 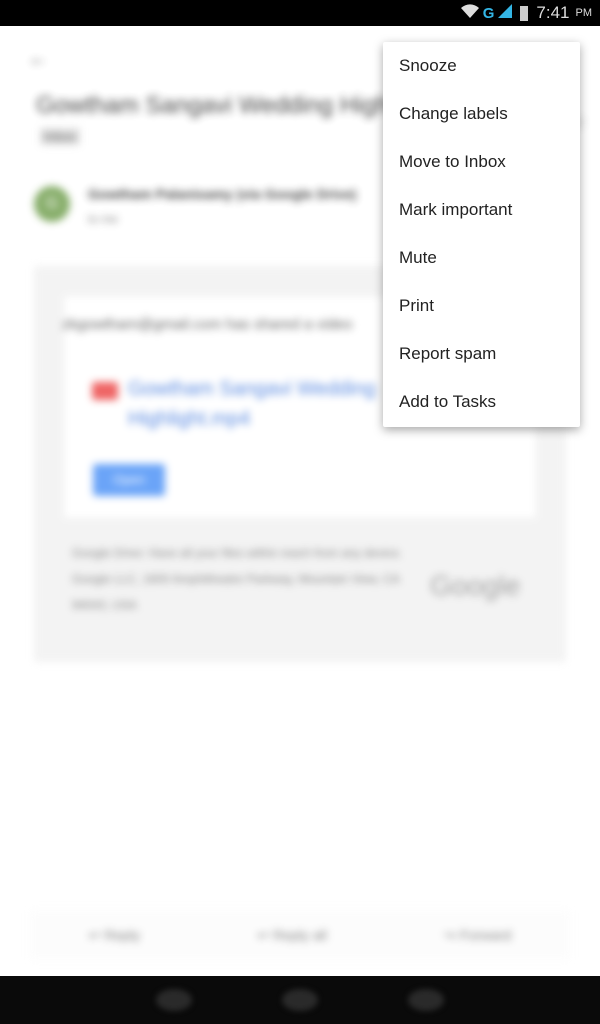 What do you see at coordinates (222, 194) in the screenshot?
I see `sender-name: Gowtham Palanisamy (via Google Drive)` at bounding box center [222, 194].